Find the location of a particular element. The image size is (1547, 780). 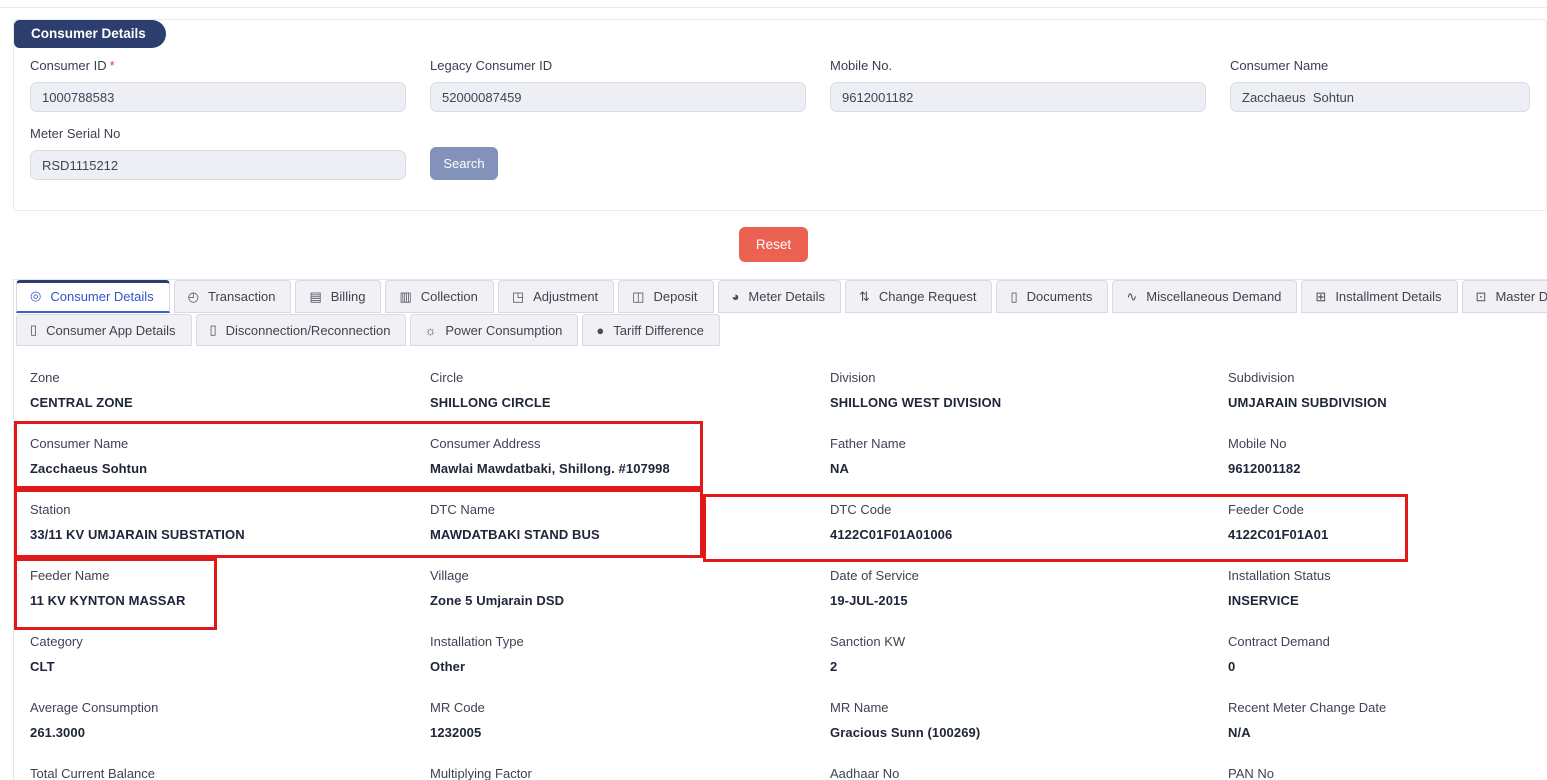

field-label: Installation Type is located at coordinates (477, 641).